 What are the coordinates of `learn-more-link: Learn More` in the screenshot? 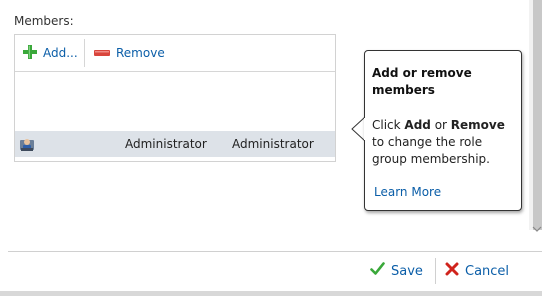 It's located at (407, 192).